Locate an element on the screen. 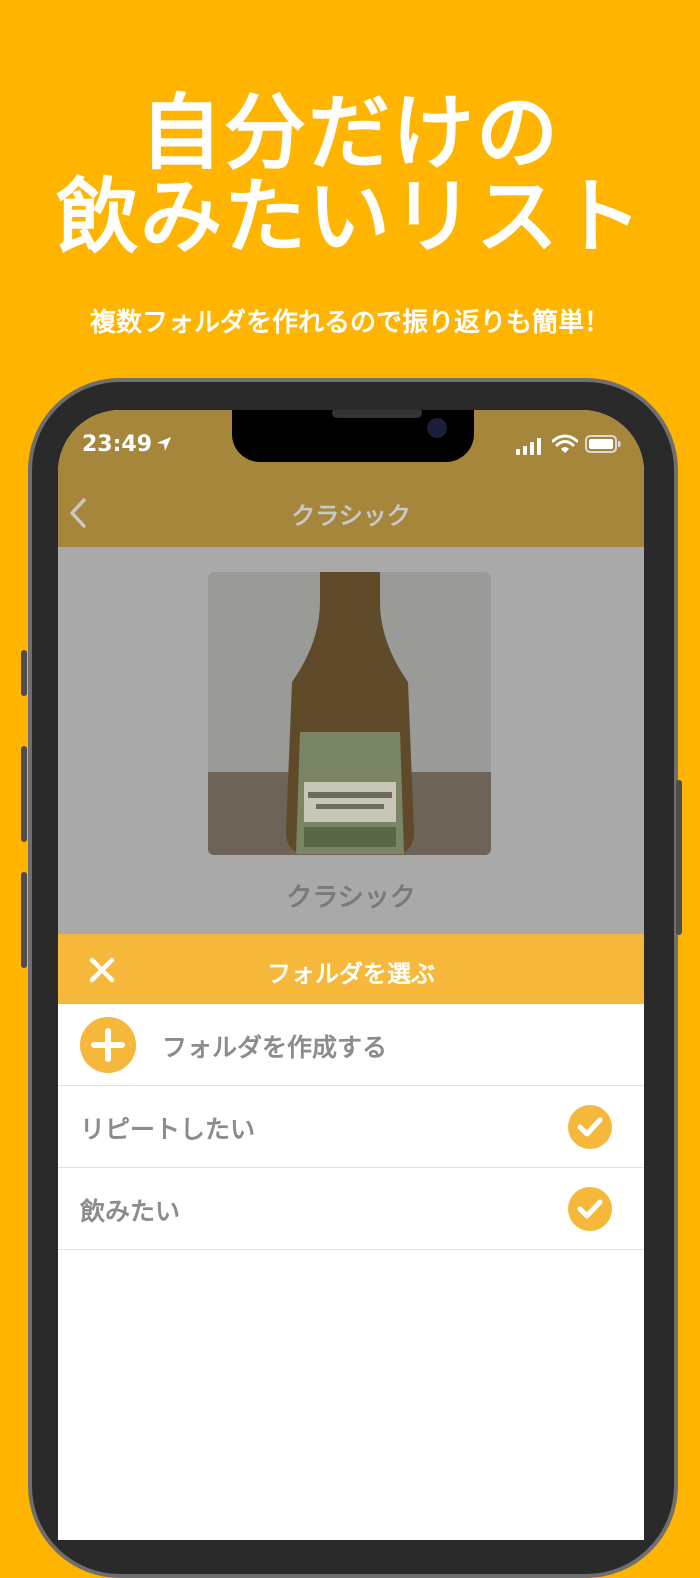 The width and height of the screenshot is (700, 1578). item-name: クラシック is located at coordinates (351, 898).